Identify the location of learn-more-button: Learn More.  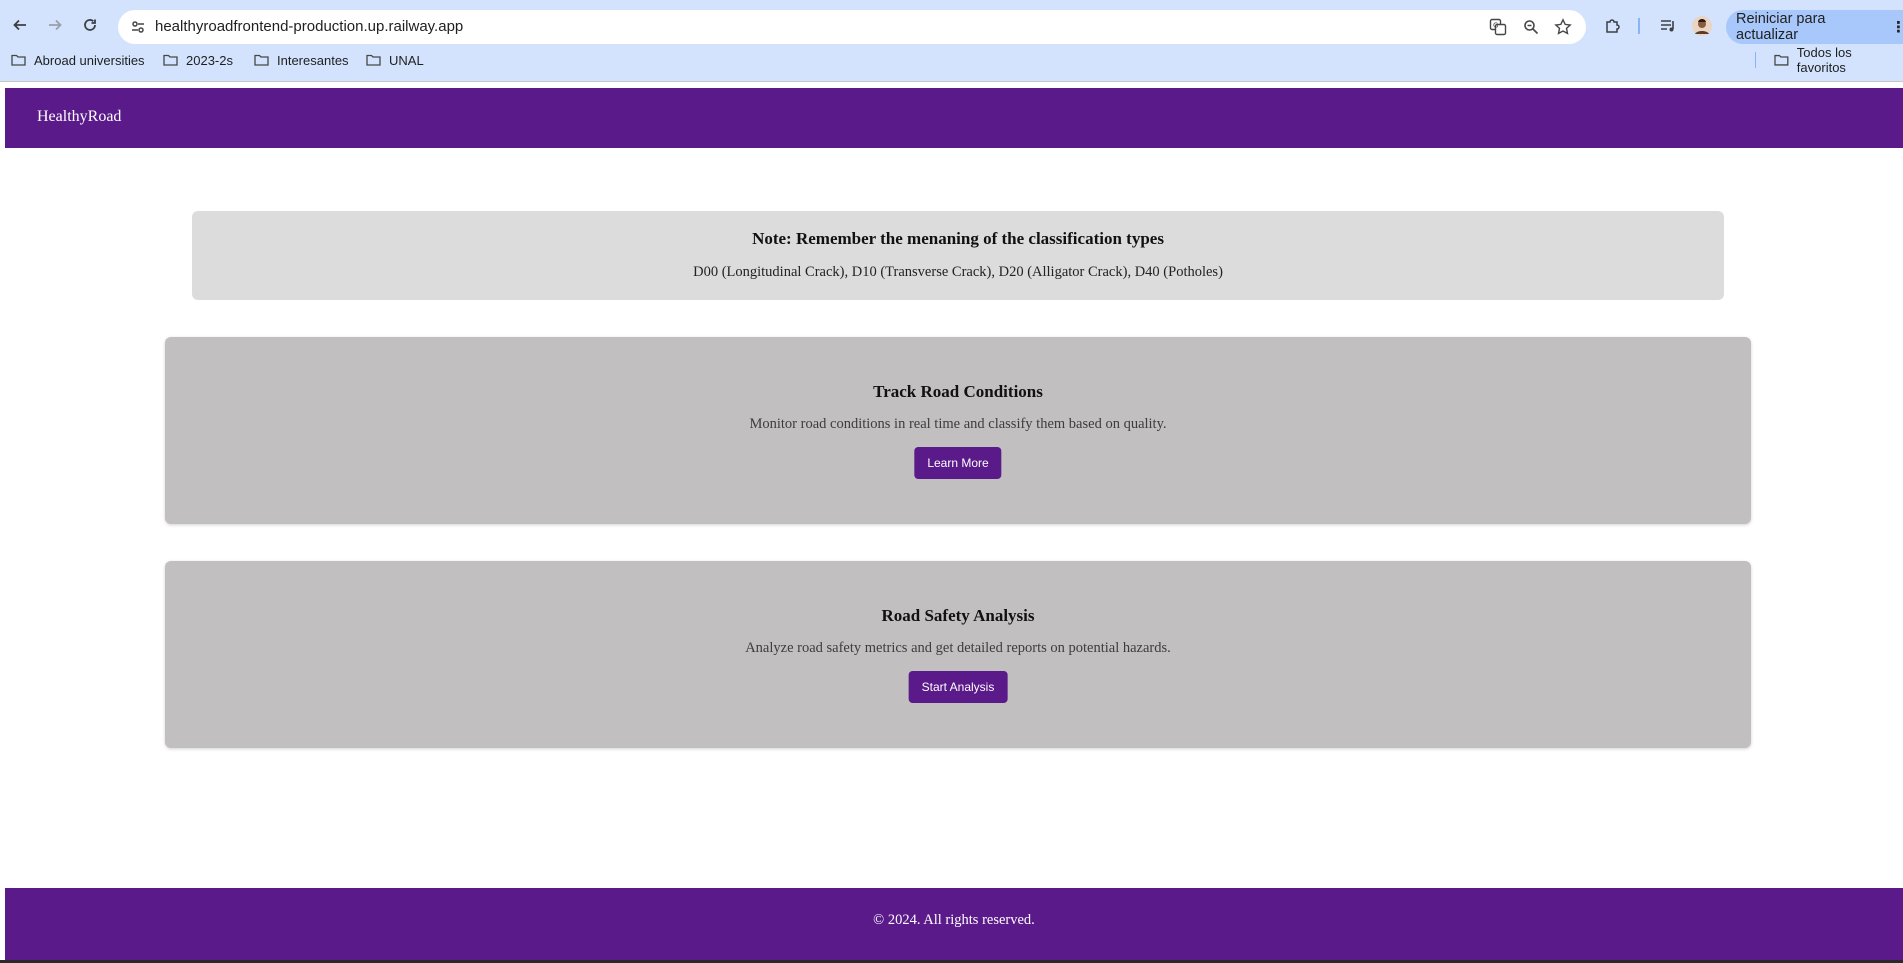
(958, 463).